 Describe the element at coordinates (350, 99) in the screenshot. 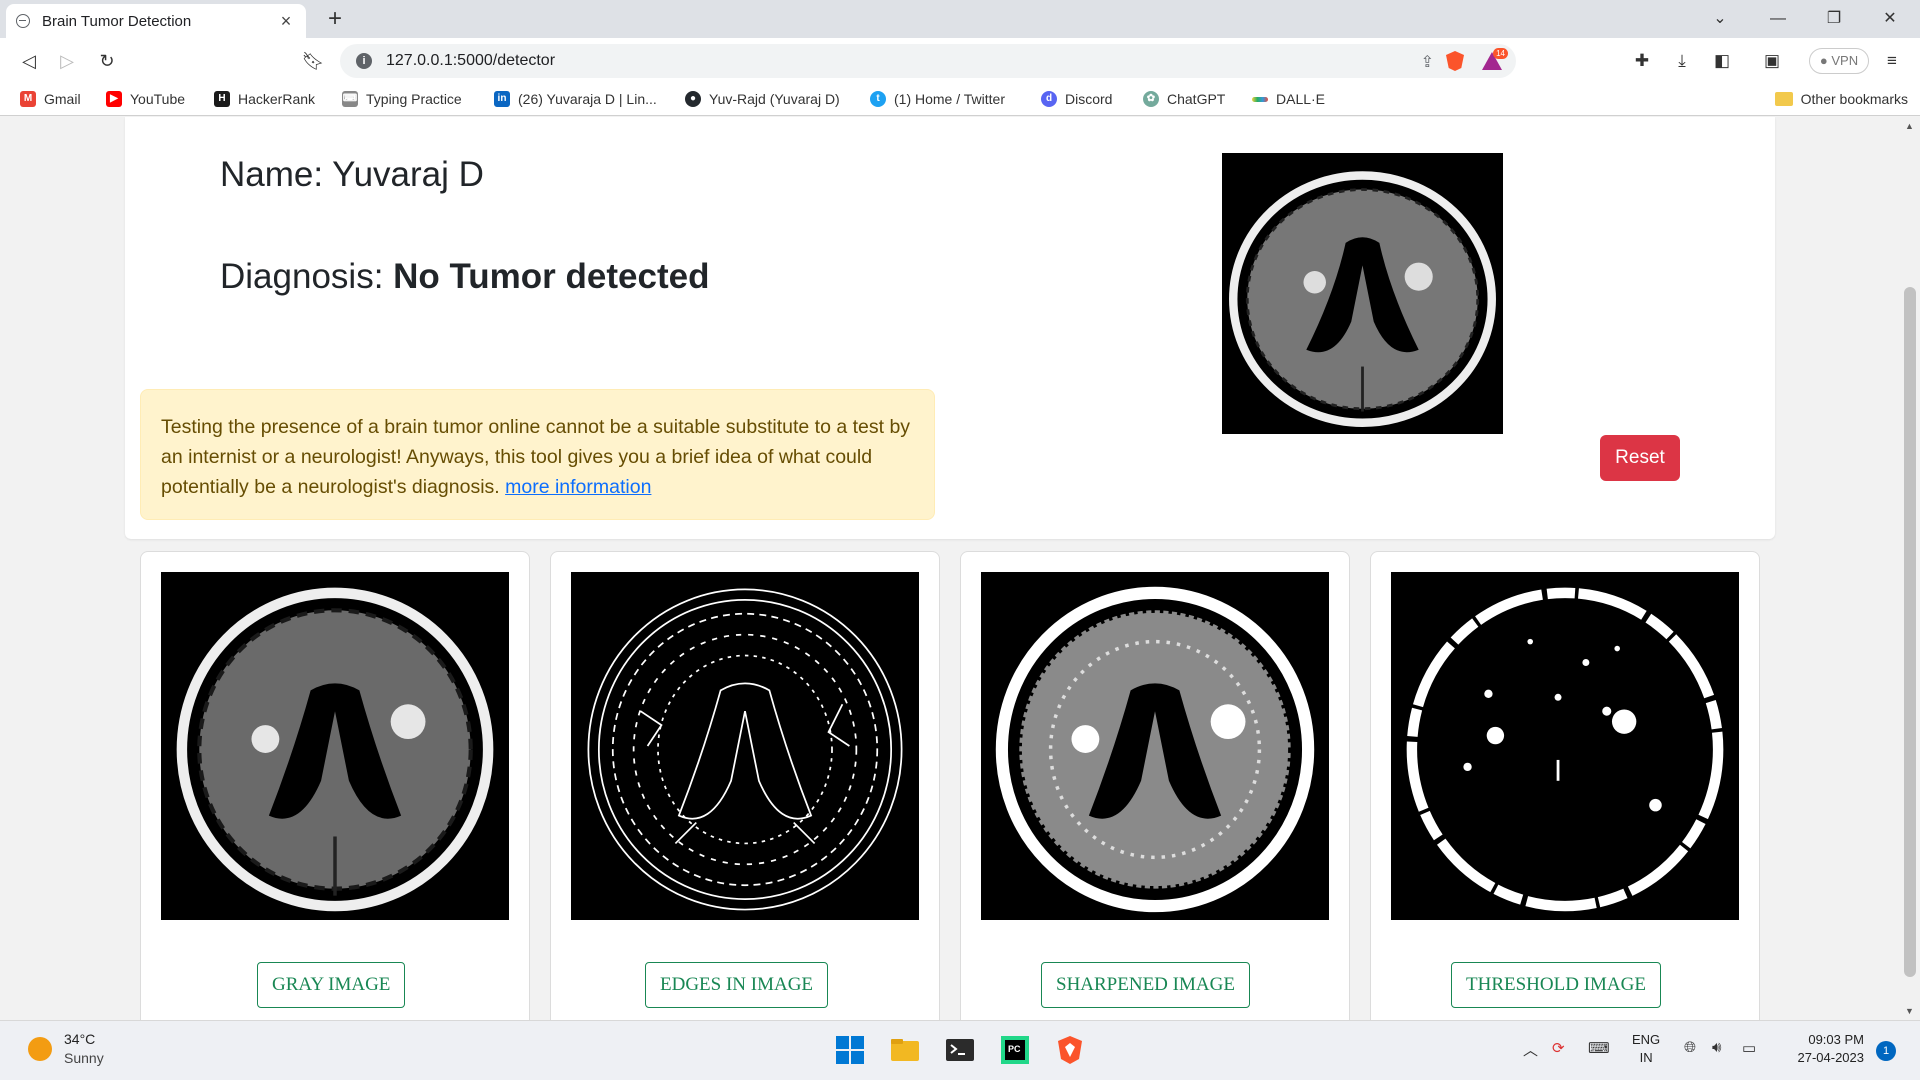

I see `keyboard-icon: ⌨` at that location.